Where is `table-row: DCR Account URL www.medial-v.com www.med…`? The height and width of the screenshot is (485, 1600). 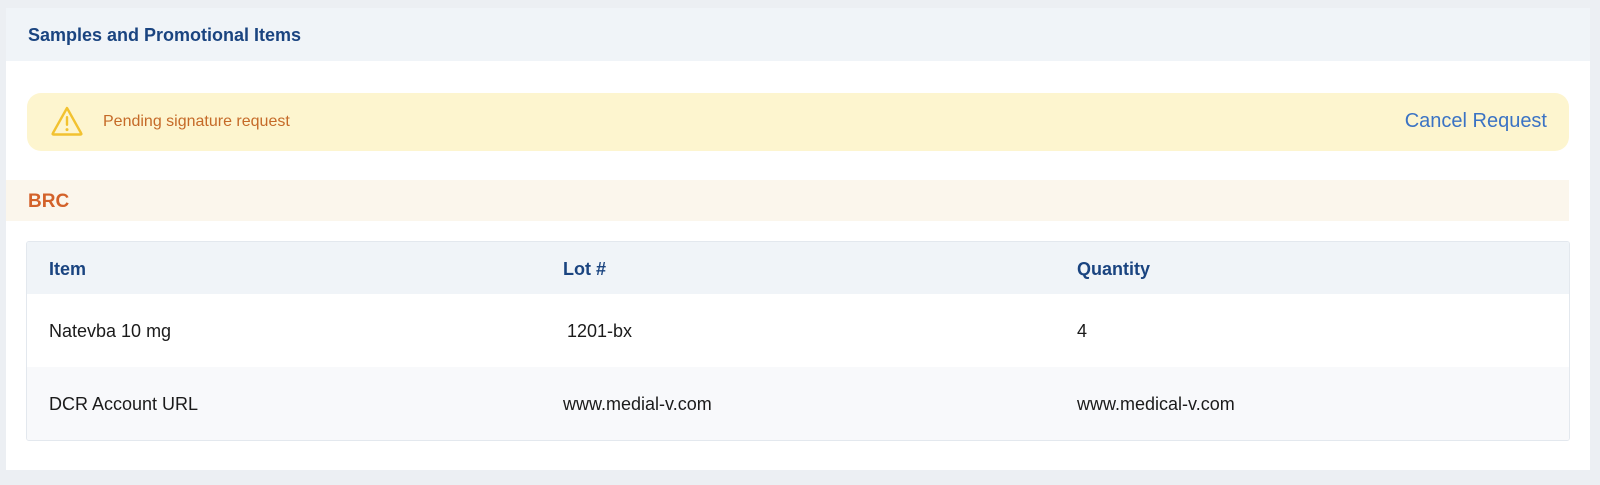
table-row: DCR Account URL www.medial-v.com www.med… is located at coordinates (798, 403).